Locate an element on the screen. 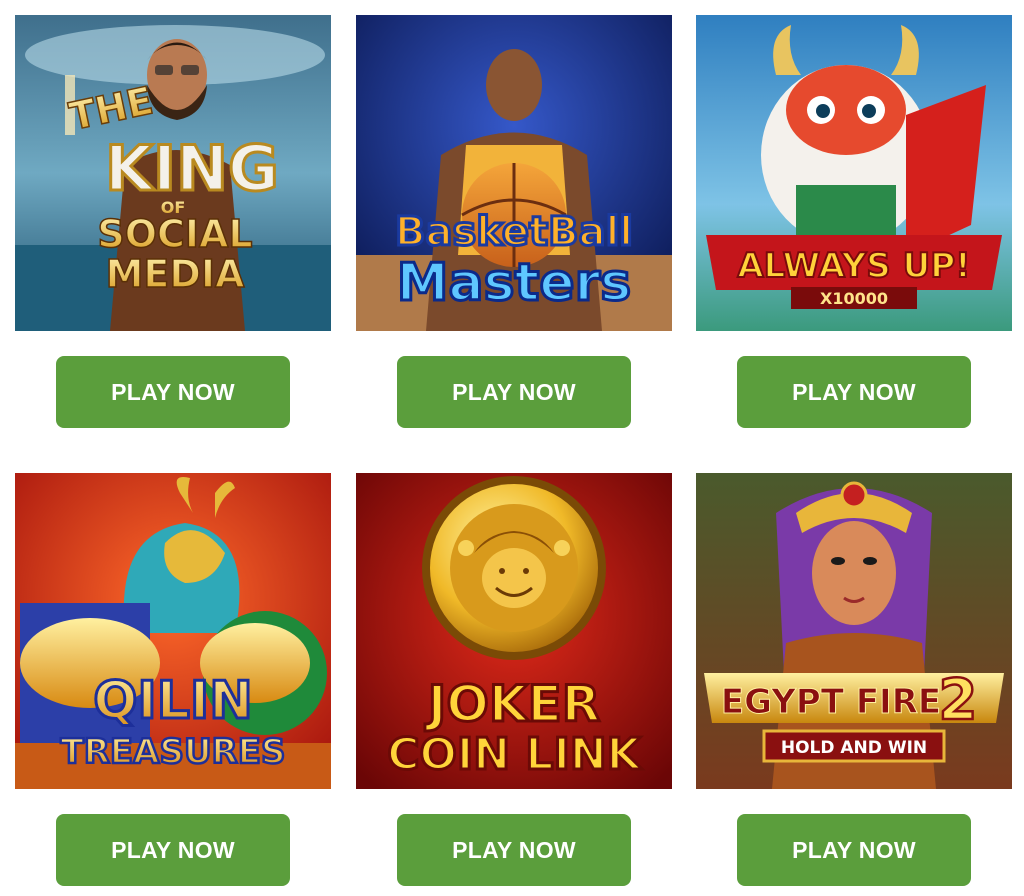 Image resolution: width=1024 pixels, height=896 pixels. game-thumbnail: EGYPT FIRE 2 HOLD AND WIN is located at coordinates (854, 631).